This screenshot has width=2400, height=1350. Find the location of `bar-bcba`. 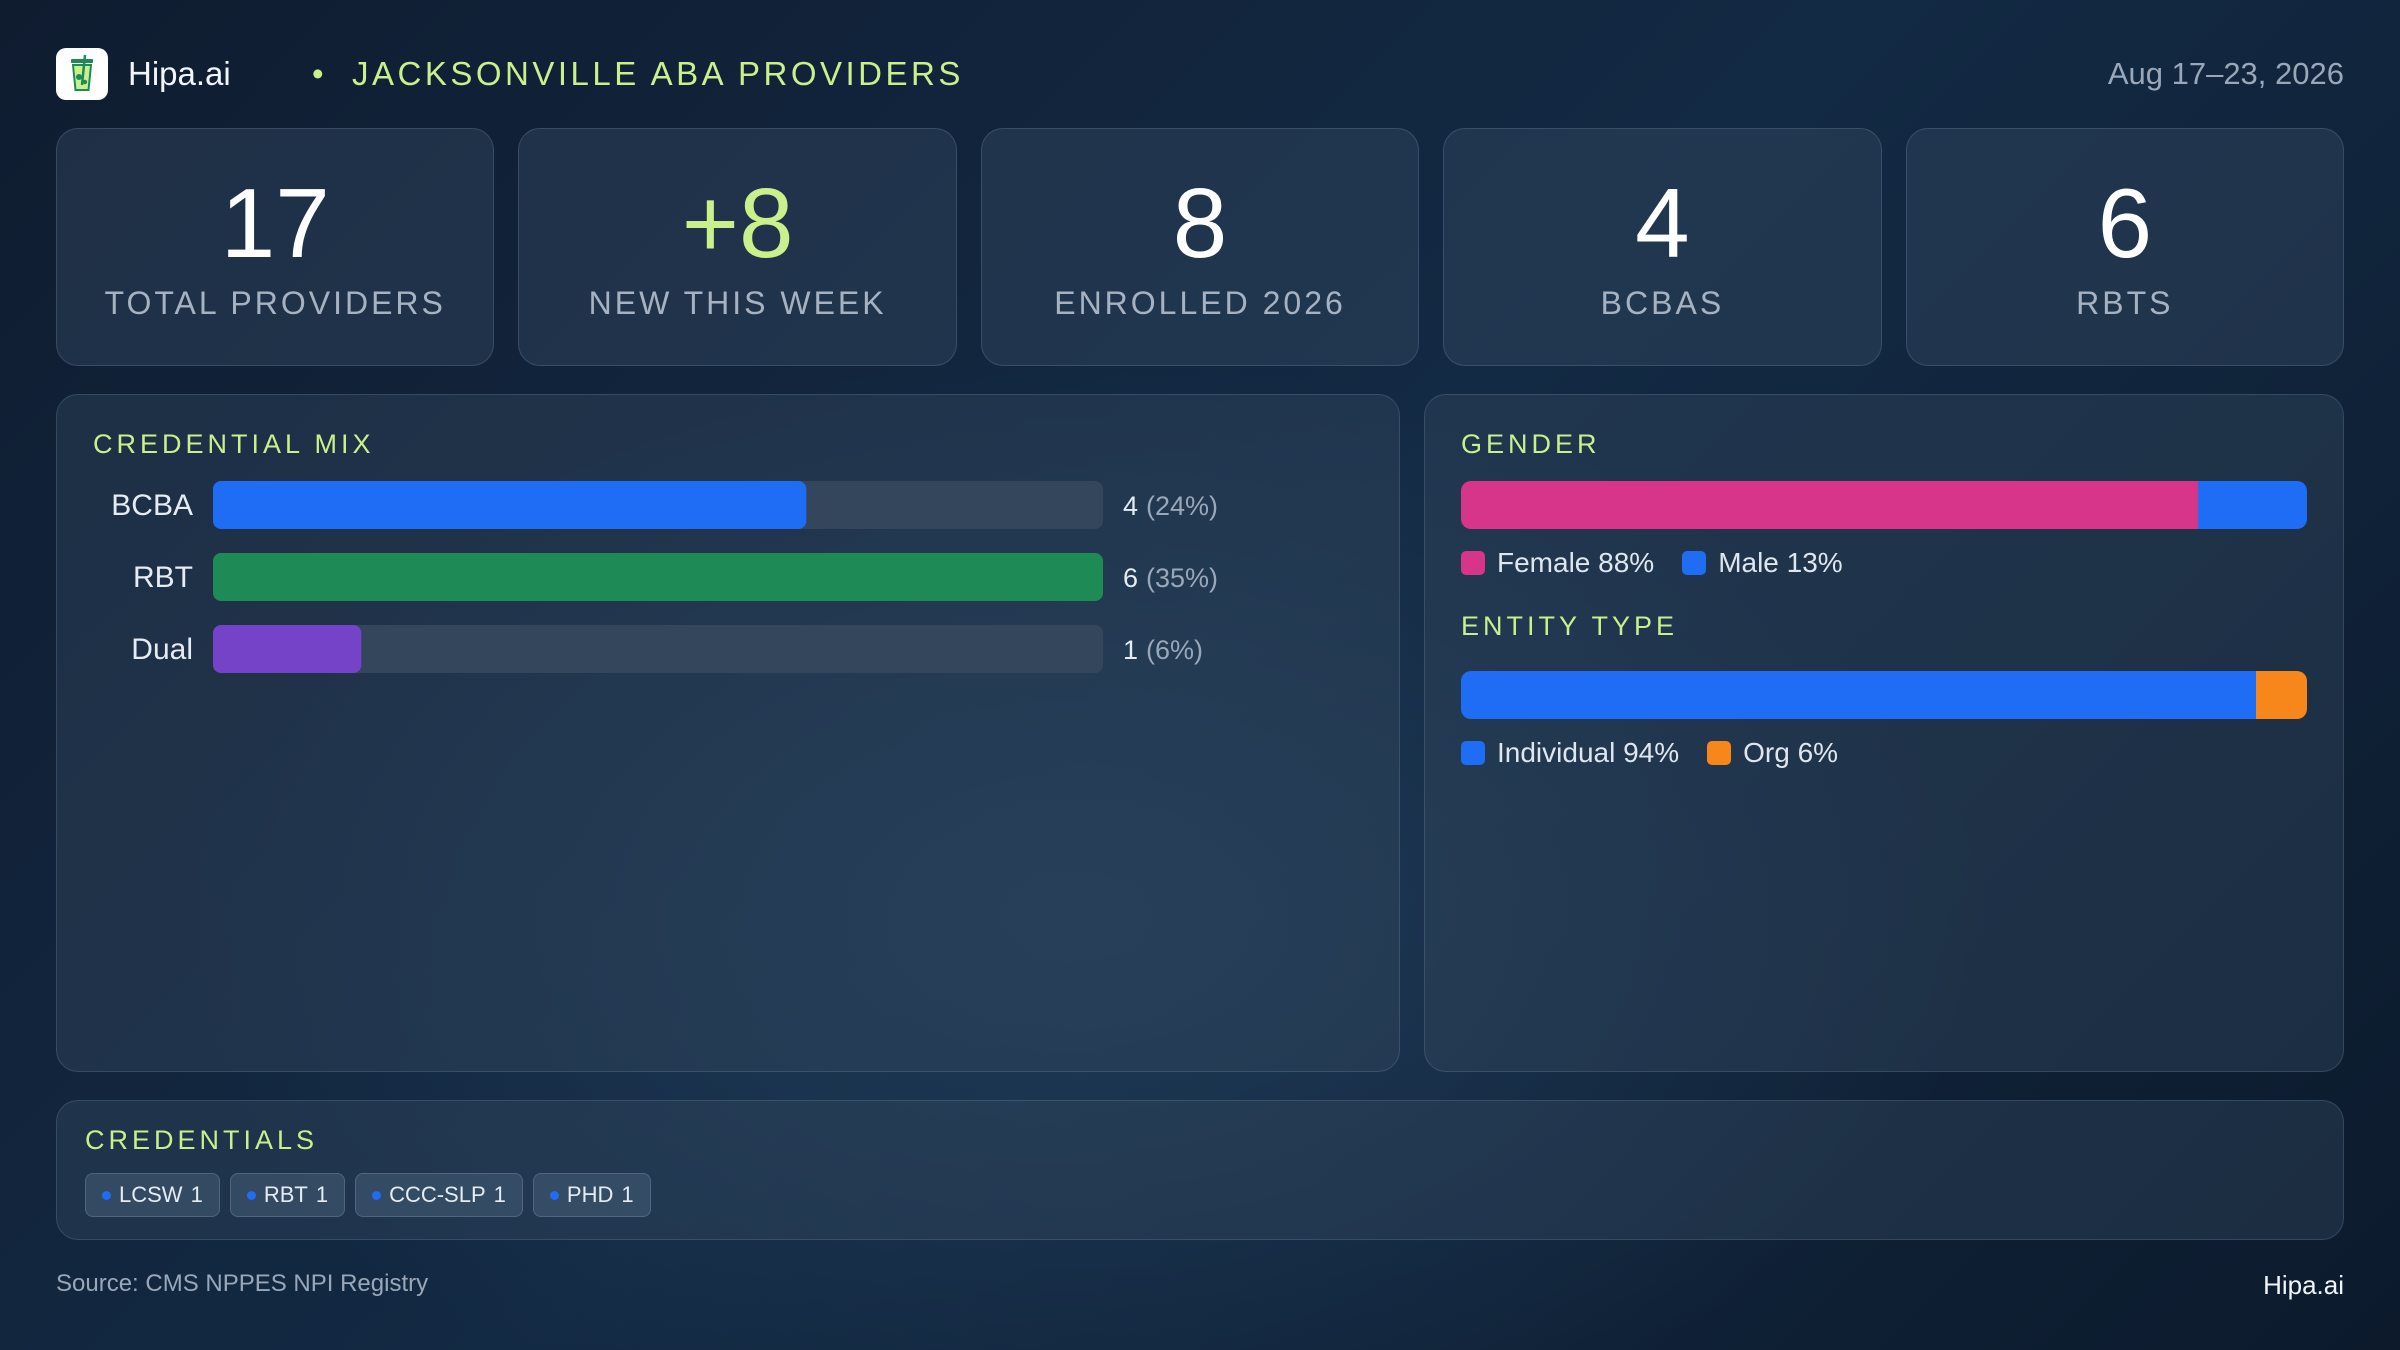

bar-bcba is located at coordinates (510, 505).